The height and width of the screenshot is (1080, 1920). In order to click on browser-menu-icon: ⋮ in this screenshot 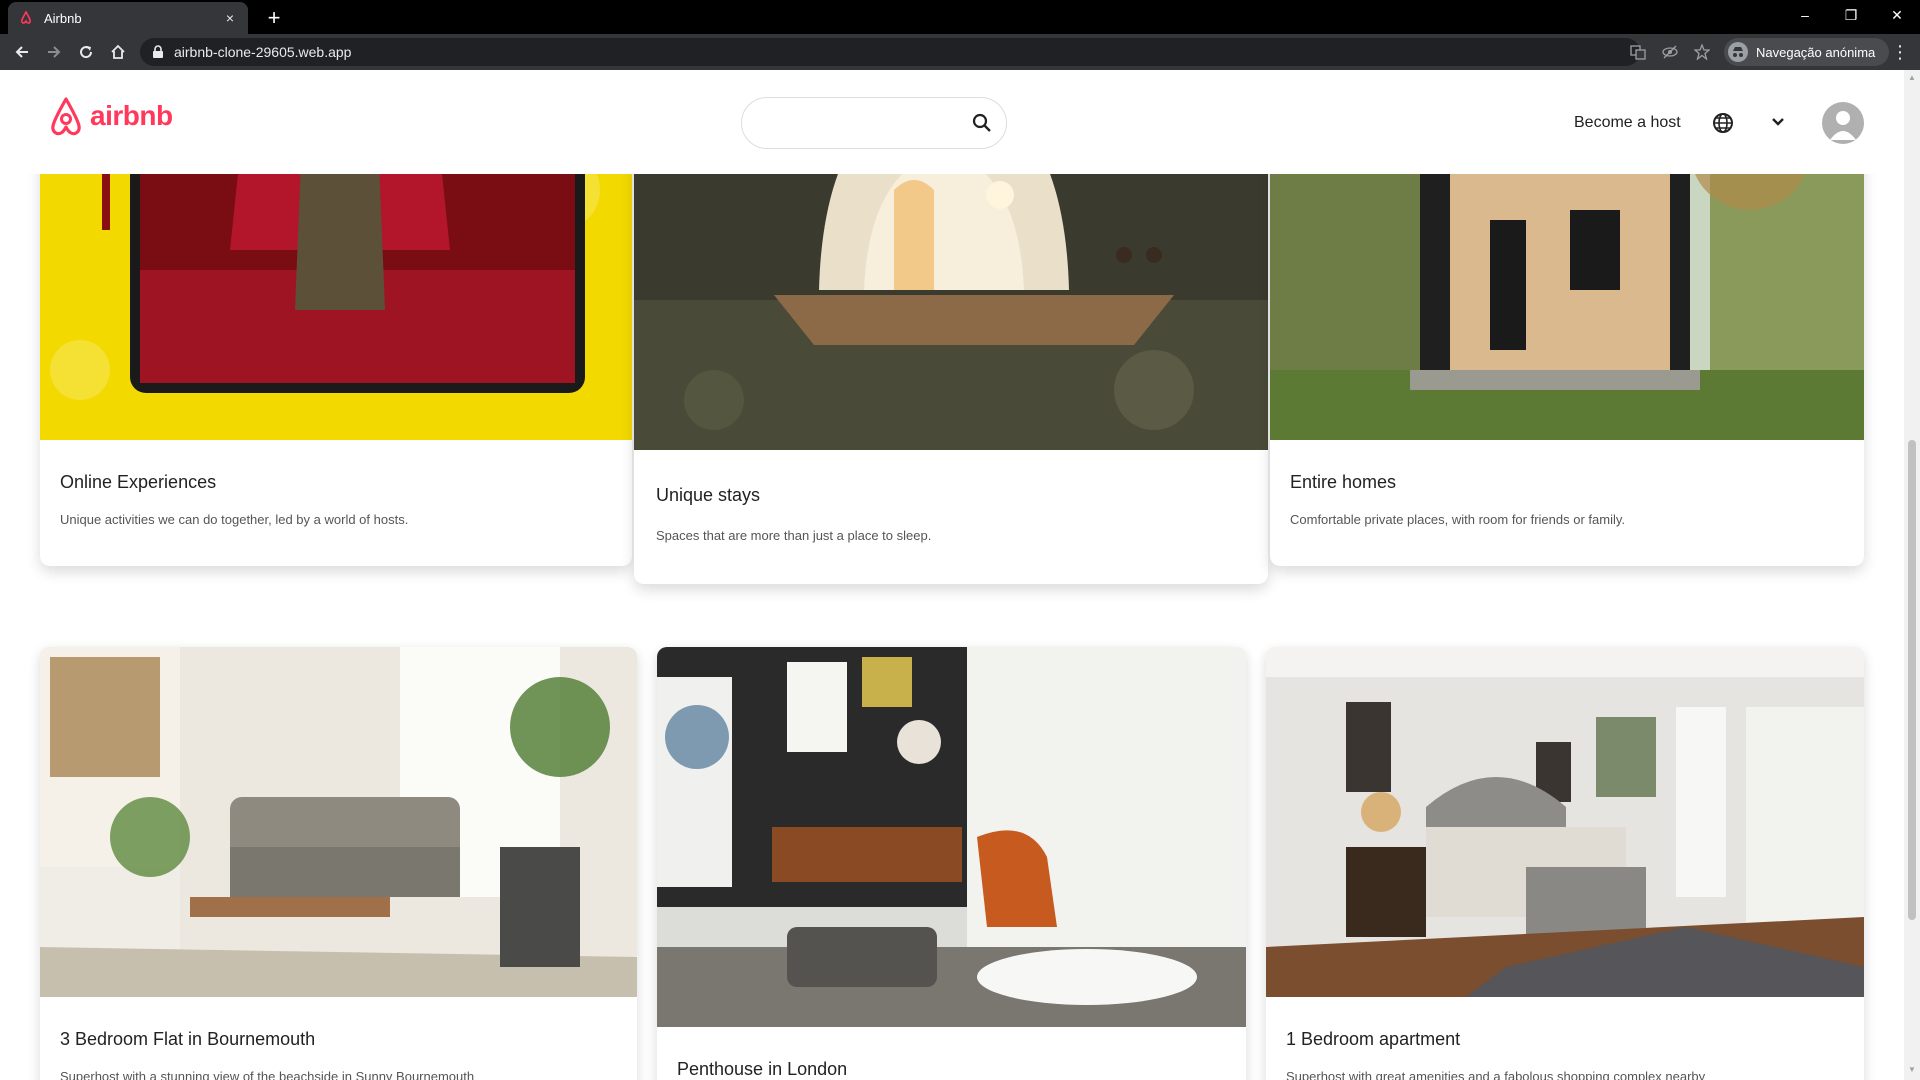, I will do `click(1900, 52)`.